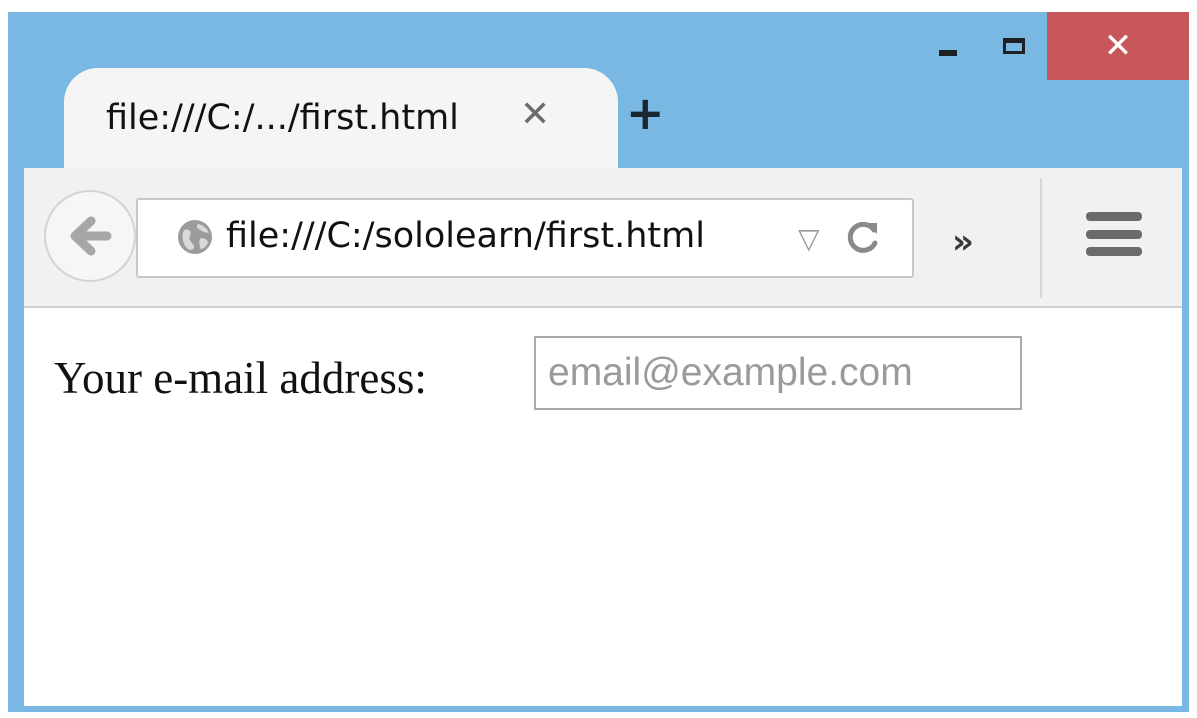  I want to click on tab-first-html: file:///C:/.../first.html ✕, so click(341, 118).